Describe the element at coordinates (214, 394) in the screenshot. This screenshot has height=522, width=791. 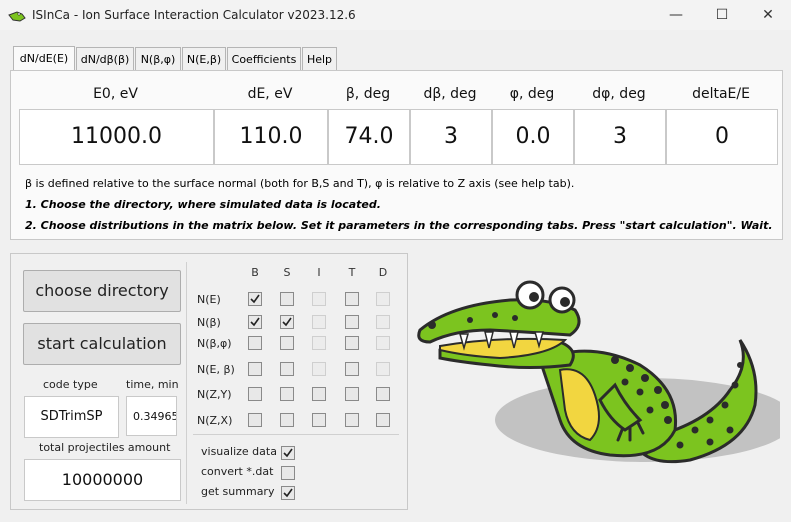
I see `matrix-row-label: N(Z,Y)` at that location.